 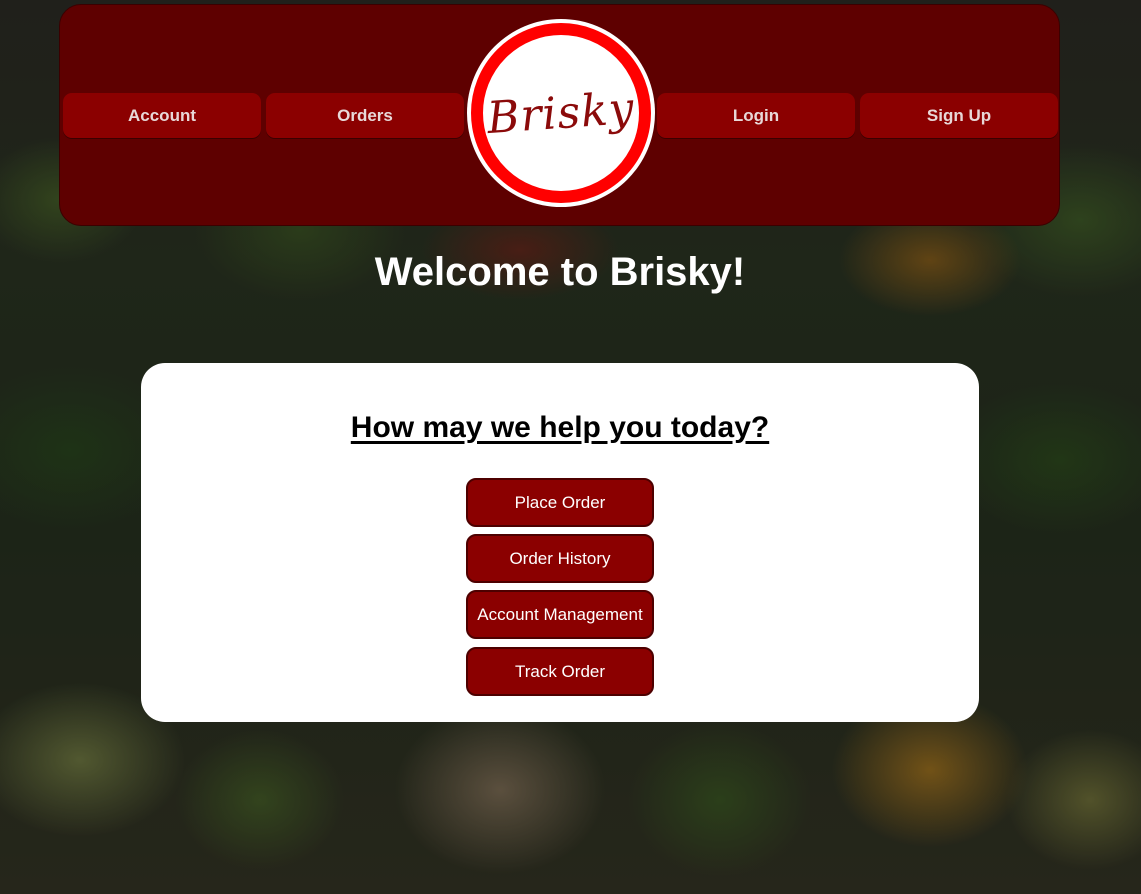 I want to click on nav-orders-button: Orders, so click(x=365, y=115).